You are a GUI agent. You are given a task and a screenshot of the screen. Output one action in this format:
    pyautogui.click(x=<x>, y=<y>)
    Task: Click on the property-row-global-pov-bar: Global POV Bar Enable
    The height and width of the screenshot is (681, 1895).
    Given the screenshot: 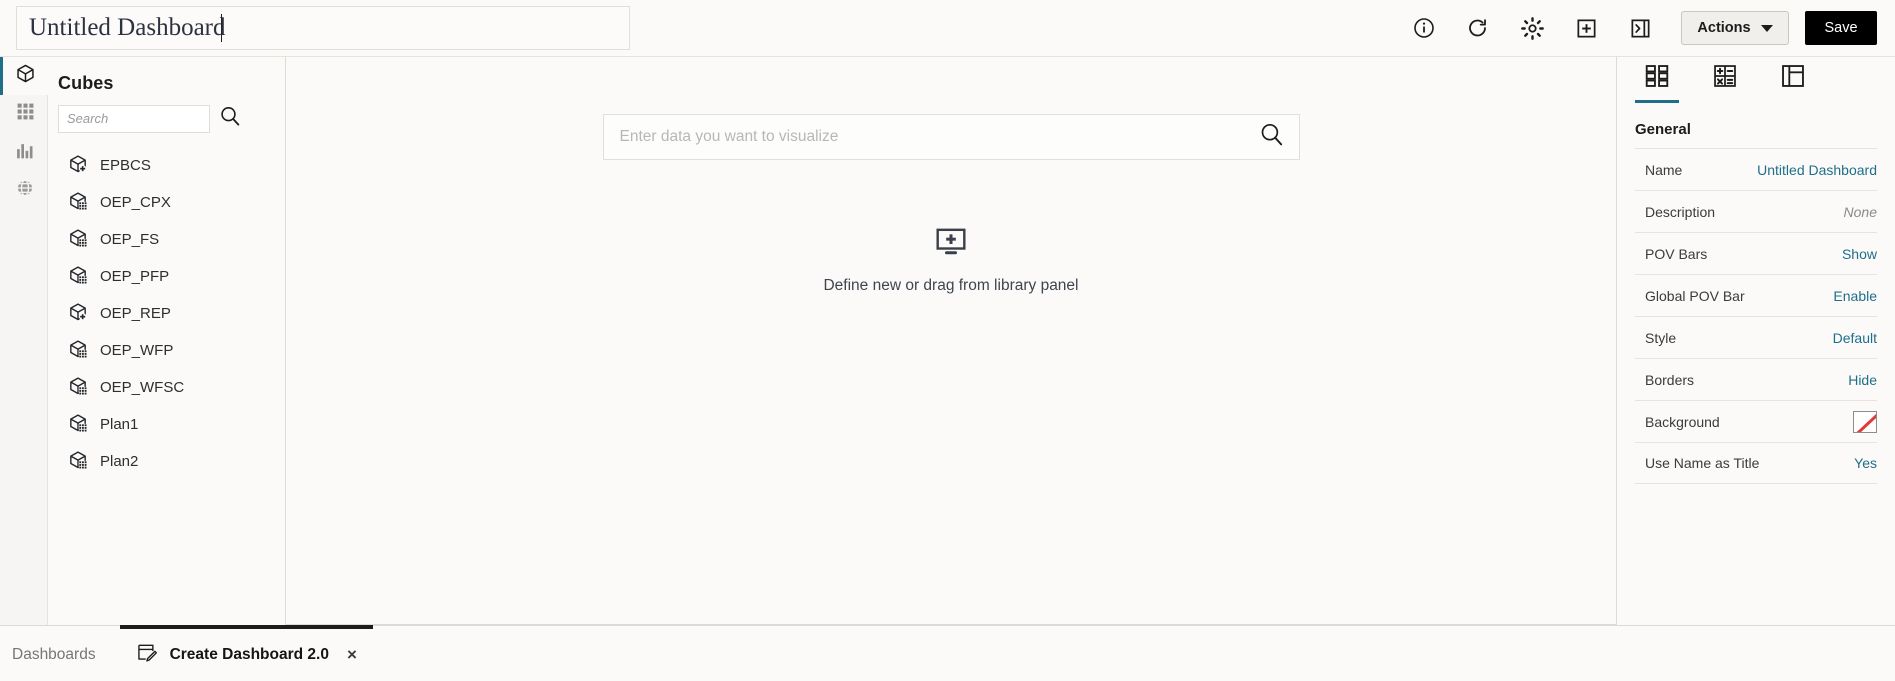 What is the action you would take?
    pyautogui.click(x=1756, y=295)
    